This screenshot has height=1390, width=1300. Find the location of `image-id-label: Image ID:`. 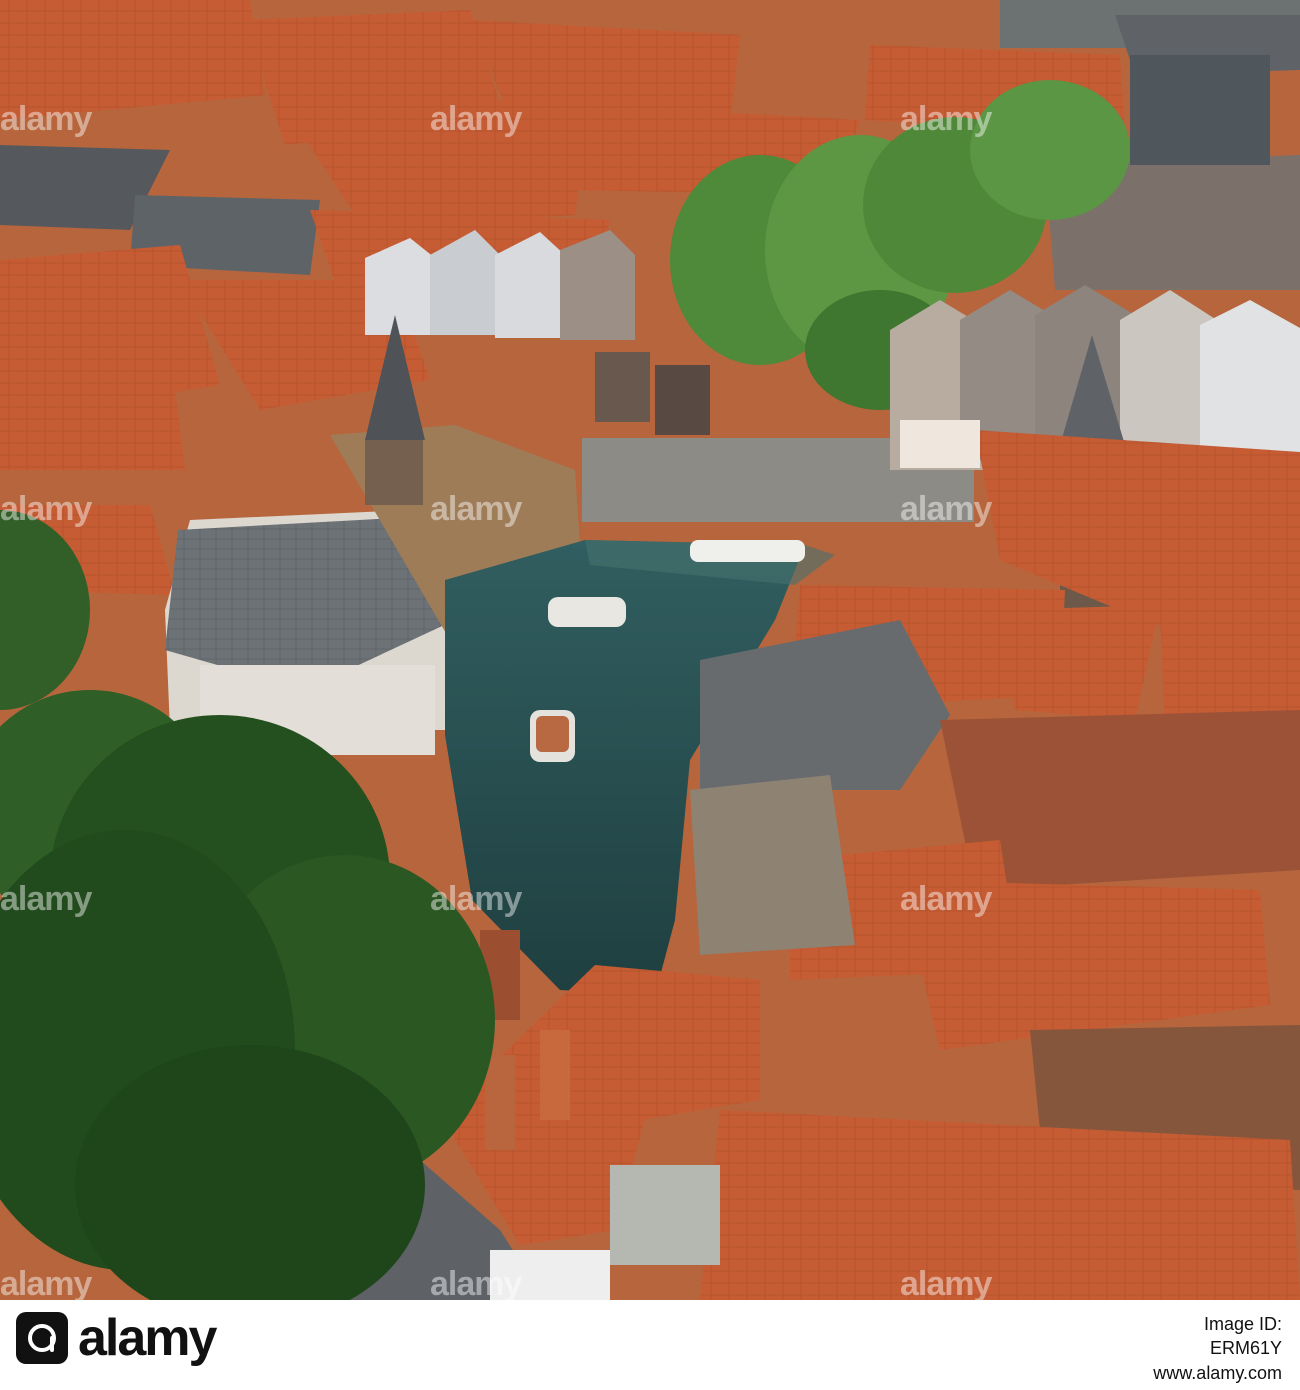

image-id-label: Image ID: is located at coordinates (1242, 1324).